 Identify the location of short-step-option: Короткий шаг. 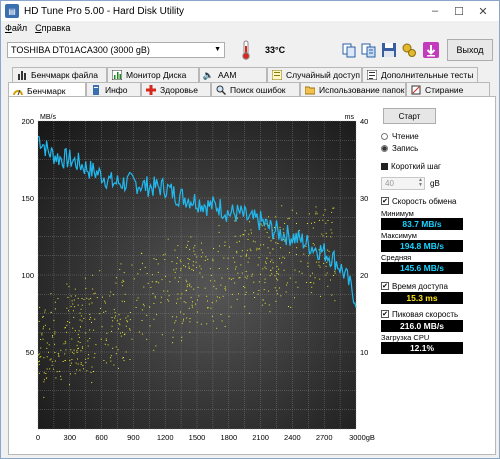
(436, 166).